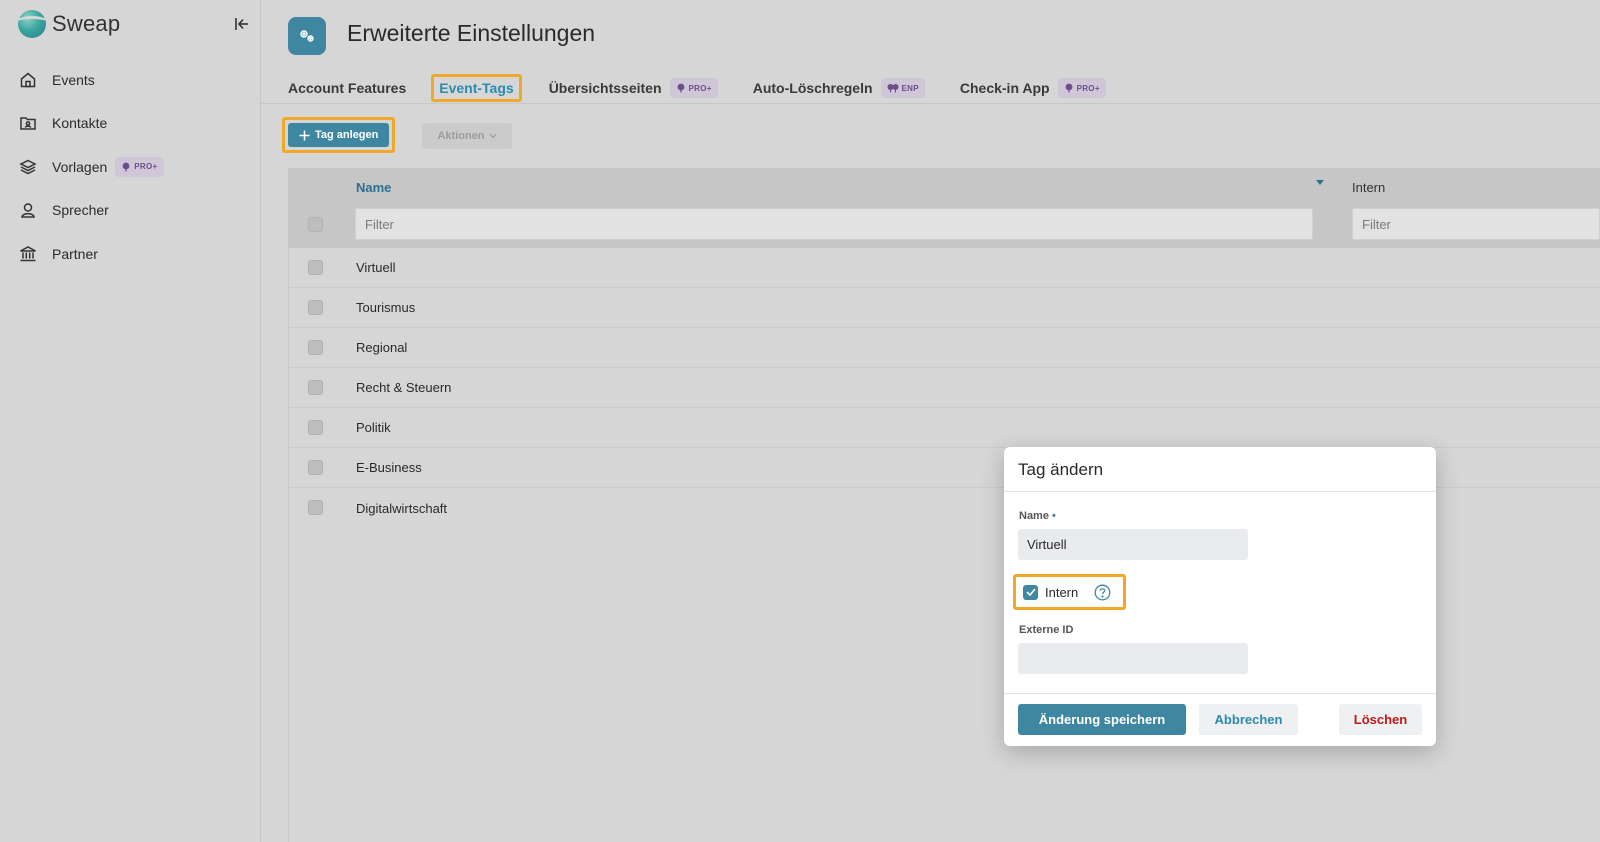 The image size is (1600, 842). What do you see at coordinates (1053, 516) in the screenshot?
I see `required-indicator: •` at bounding box center [1053, 516].